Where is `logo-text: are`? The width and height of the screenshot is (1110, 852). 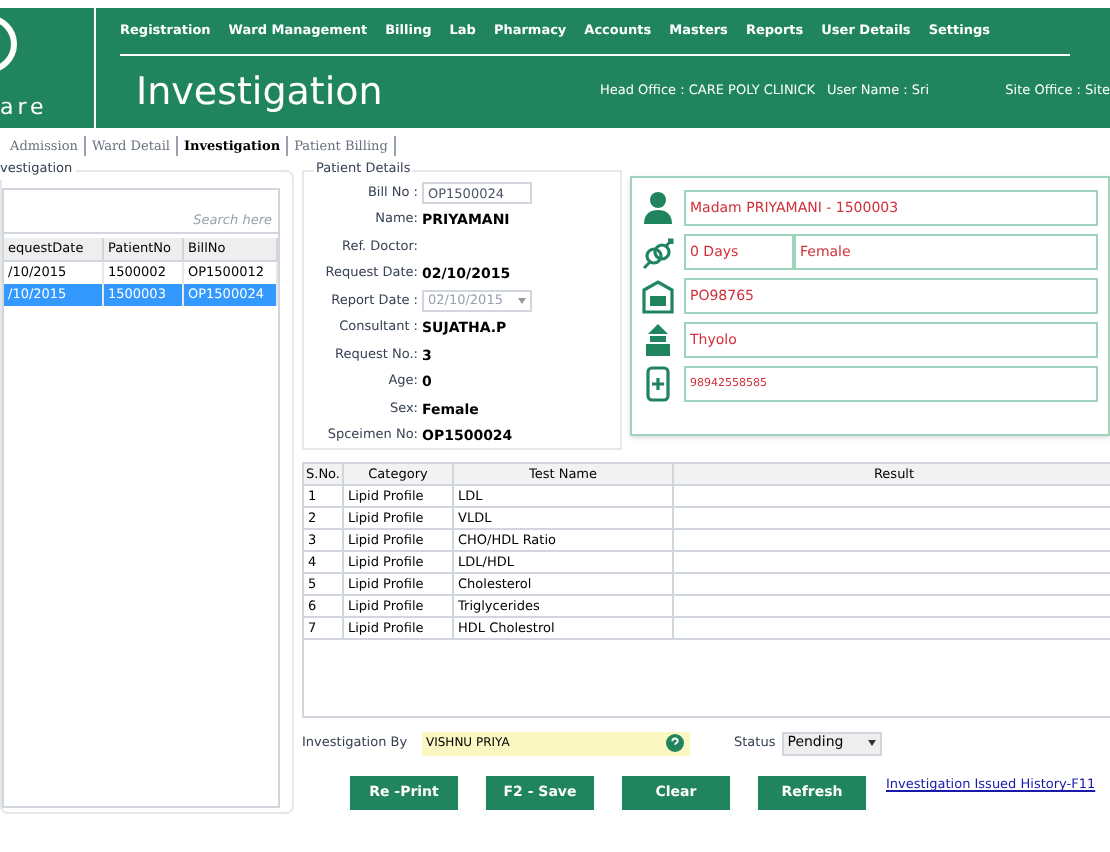
logo-text: are is located at coordinates (24, 107).